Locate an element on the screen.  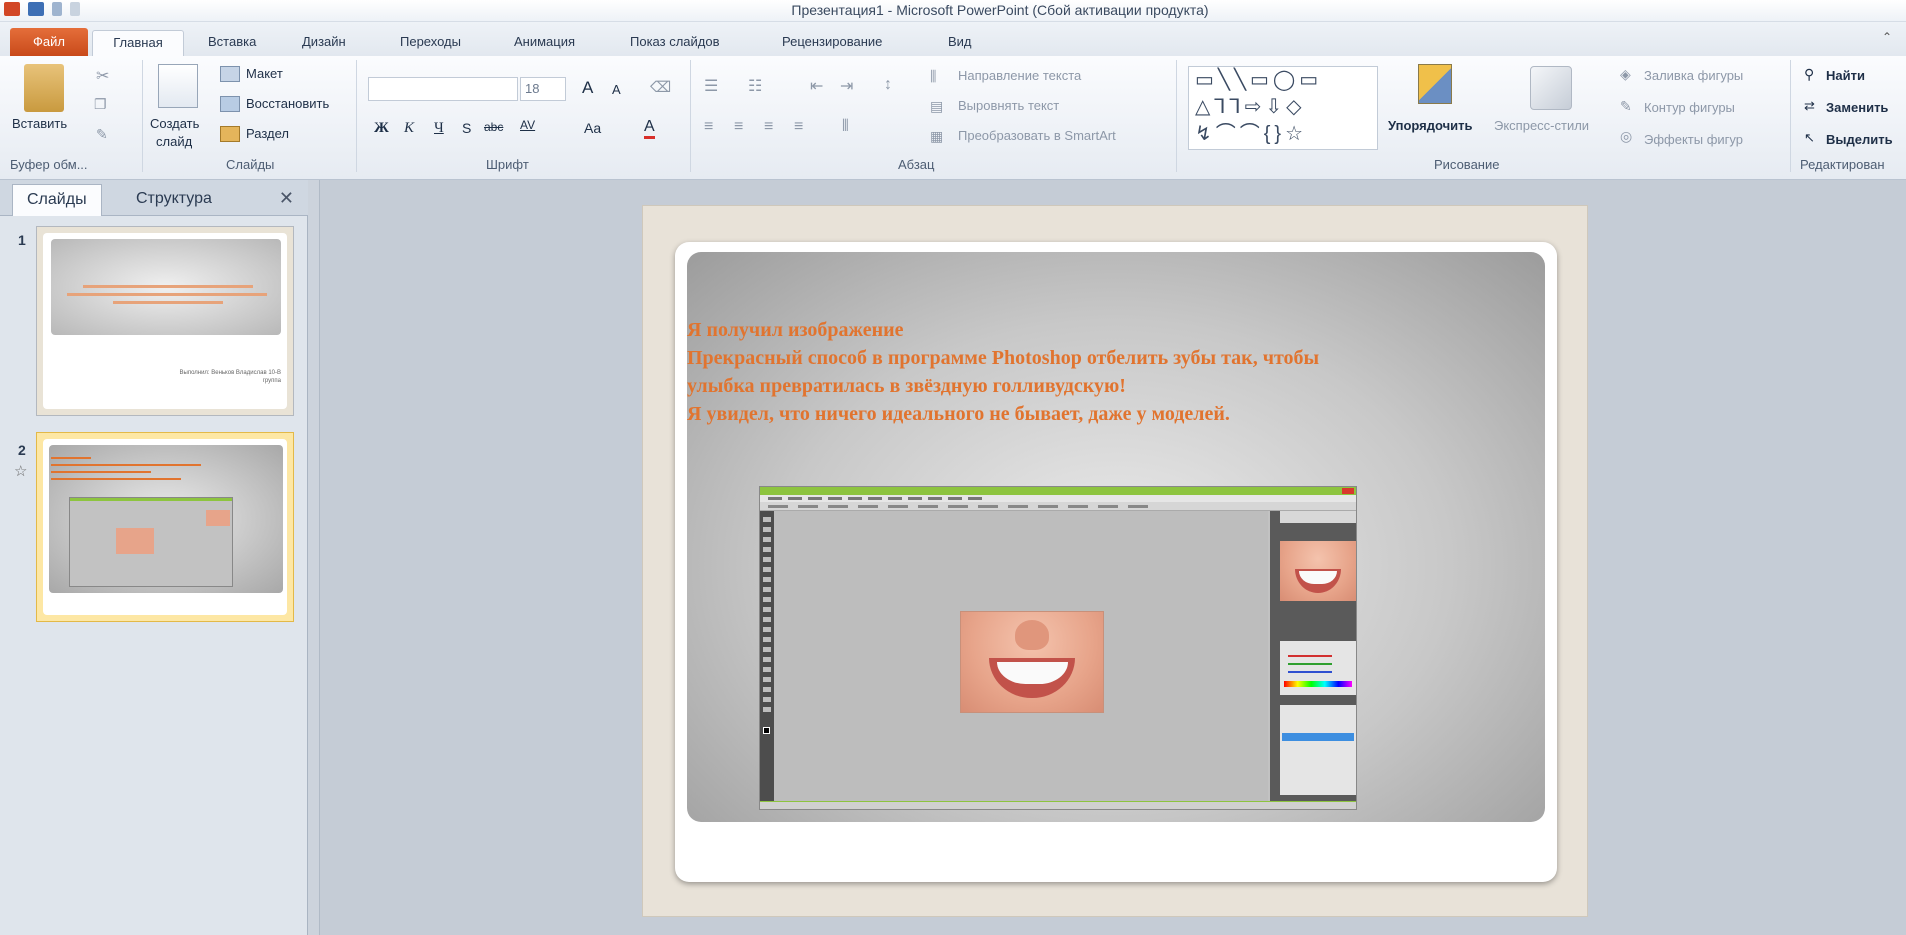
shape-outline-button: Контур фигуры is located at coordinates (1689, 107).